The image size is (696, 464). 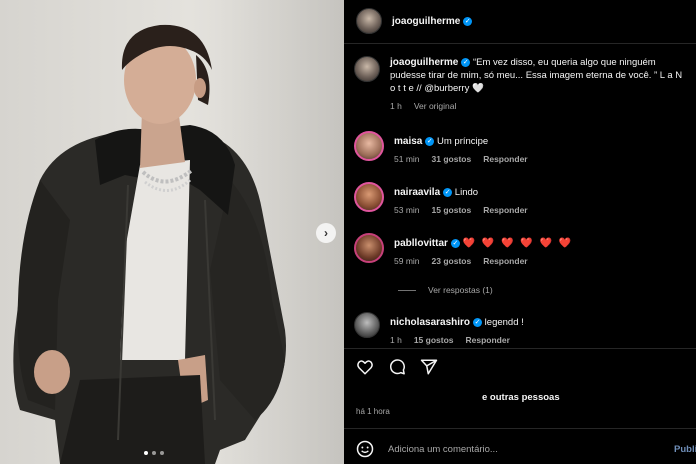 What do you see at coordinates (396, 340) in the screenshot?
I see `comment-time: 1 h` at bounding box center [396, 340].